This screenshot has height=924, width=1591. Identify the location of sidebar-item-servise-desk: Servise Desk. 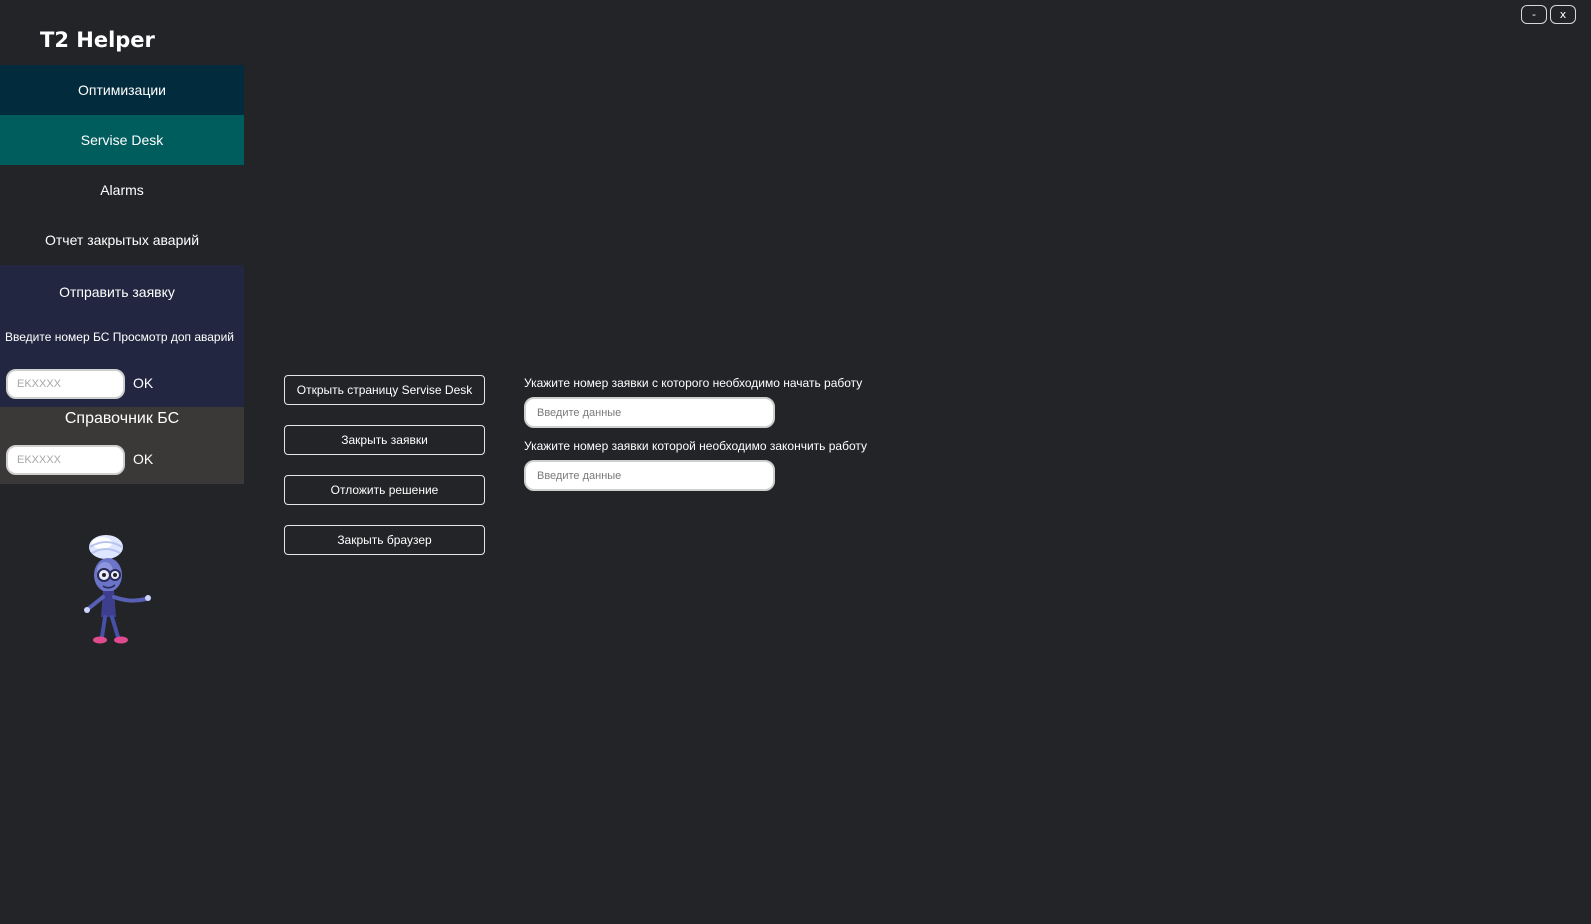
(122, 140).